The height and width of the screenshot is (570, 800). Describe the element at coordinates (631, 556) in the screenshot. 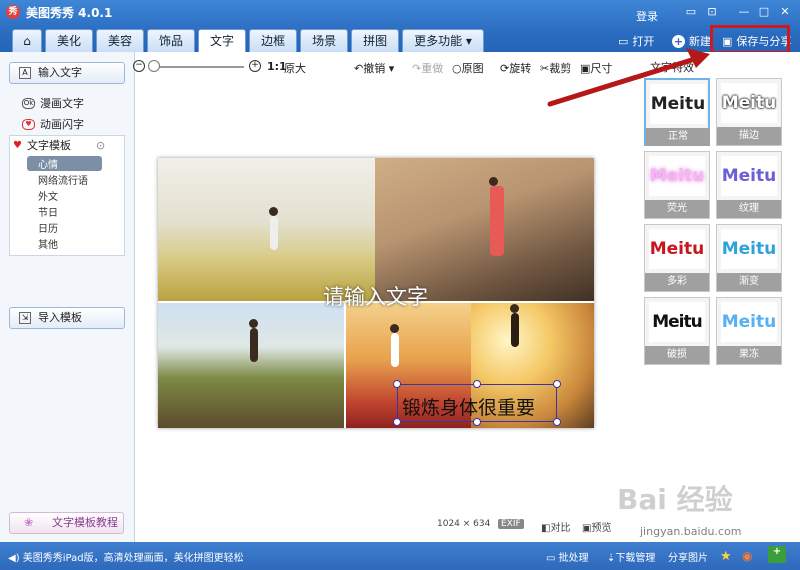

I see `download-manager-button: ⇣下载管理` at that location.